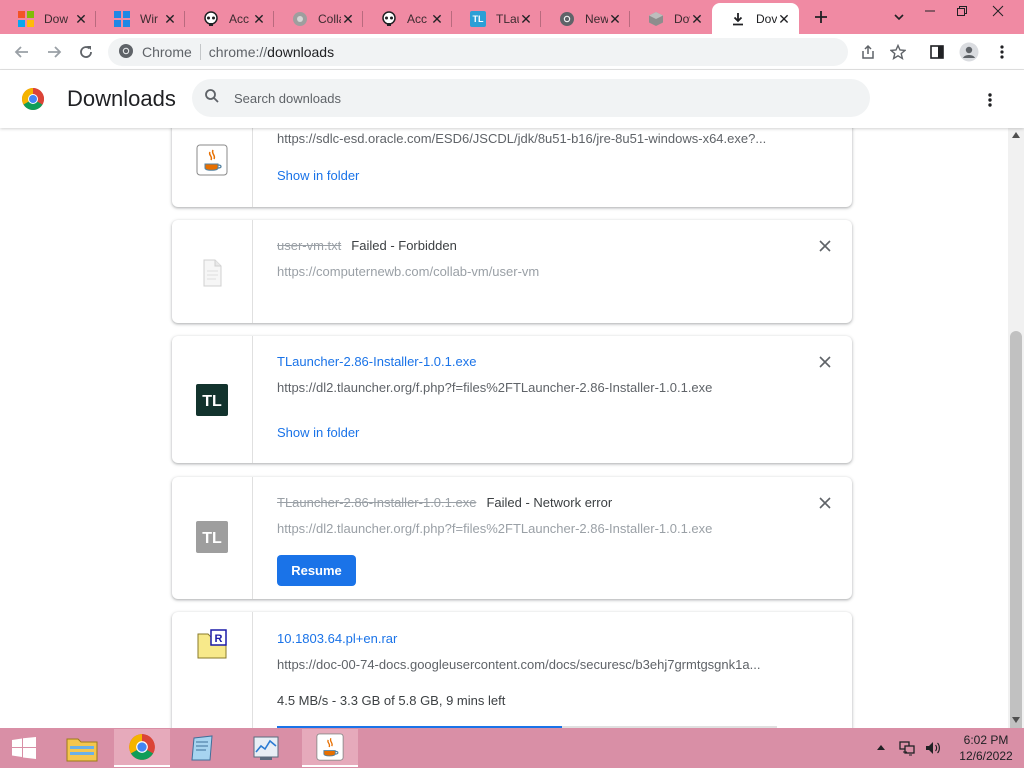  Describe the element at coordinates (212, 98) in the screenshot. I see `search-icon` at that location.